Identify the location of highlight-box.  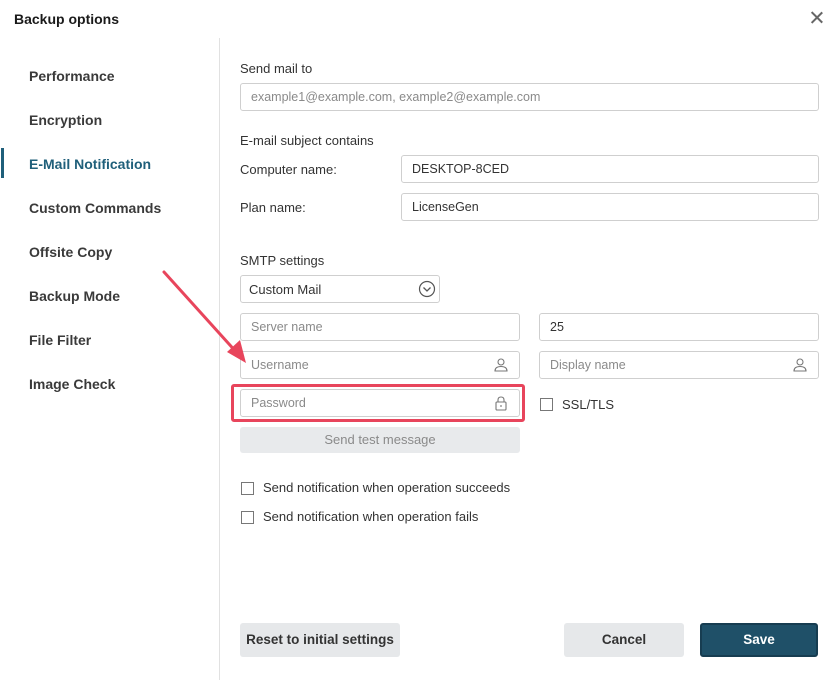
(378, 403).